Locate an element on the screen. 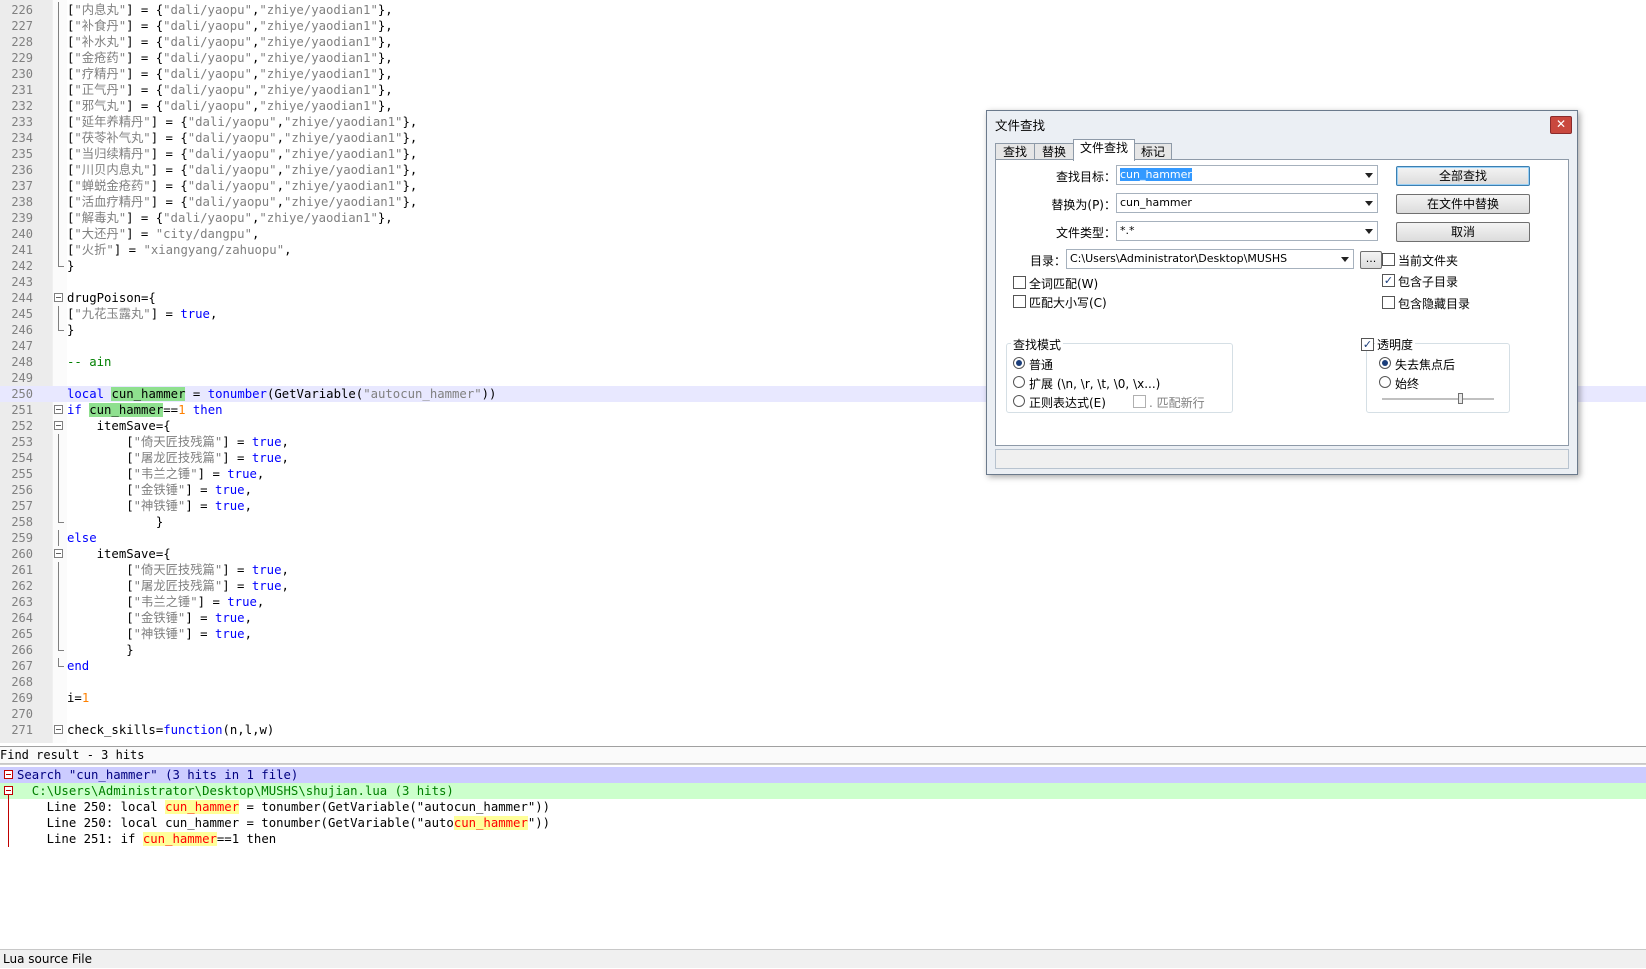  code-line: 261 ["倚天匠技残篇"] = true, is located at coordinates (823, 570).